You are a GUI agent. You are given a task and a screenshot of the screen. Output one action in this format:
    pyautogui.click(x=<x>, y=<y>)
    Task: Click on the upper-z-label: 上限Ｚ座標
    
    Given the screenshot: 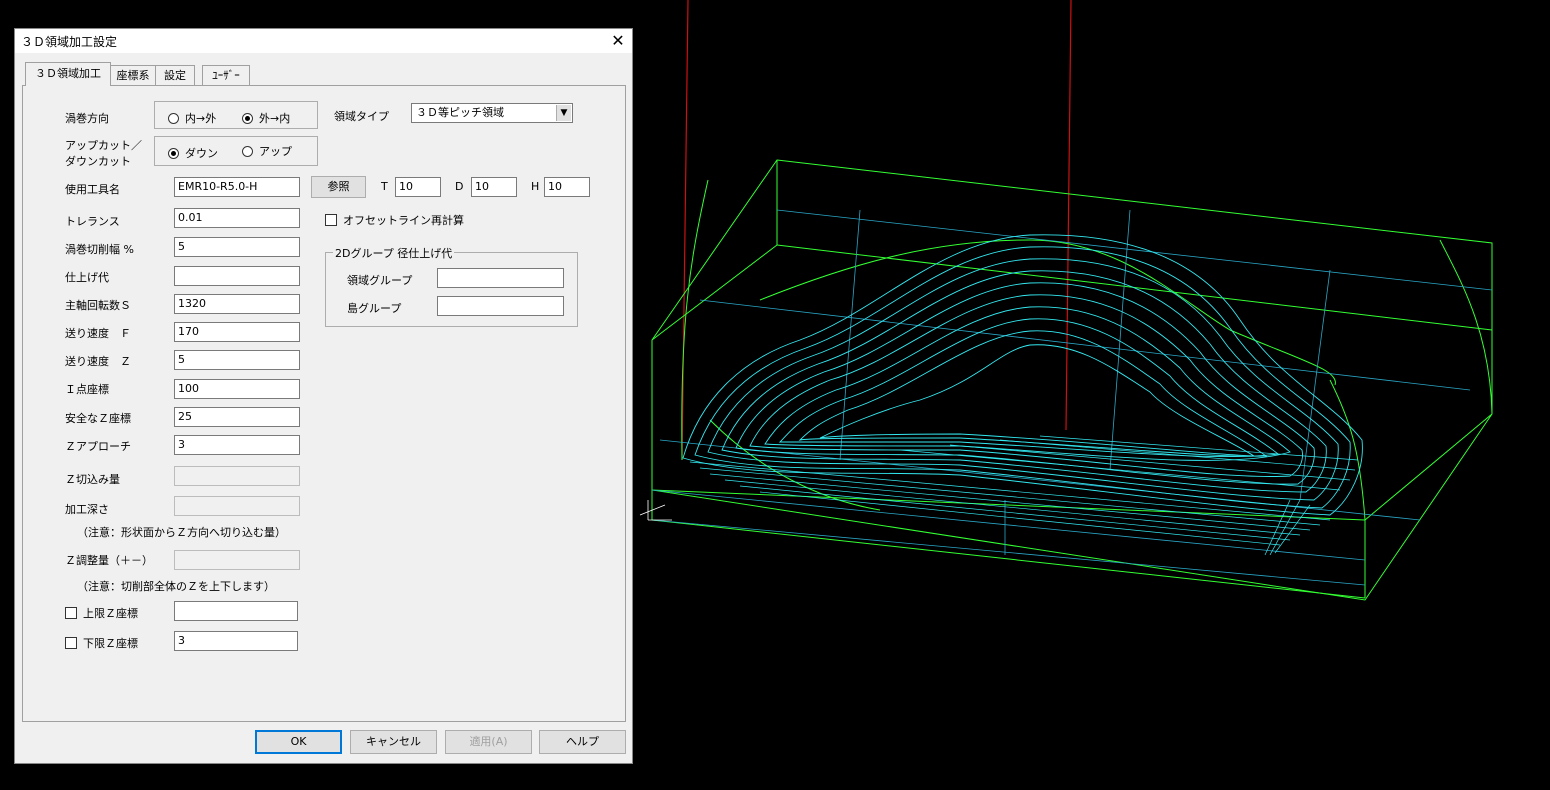 What is the action you would take?
    pyautogui.click(x=110, y=613)
    